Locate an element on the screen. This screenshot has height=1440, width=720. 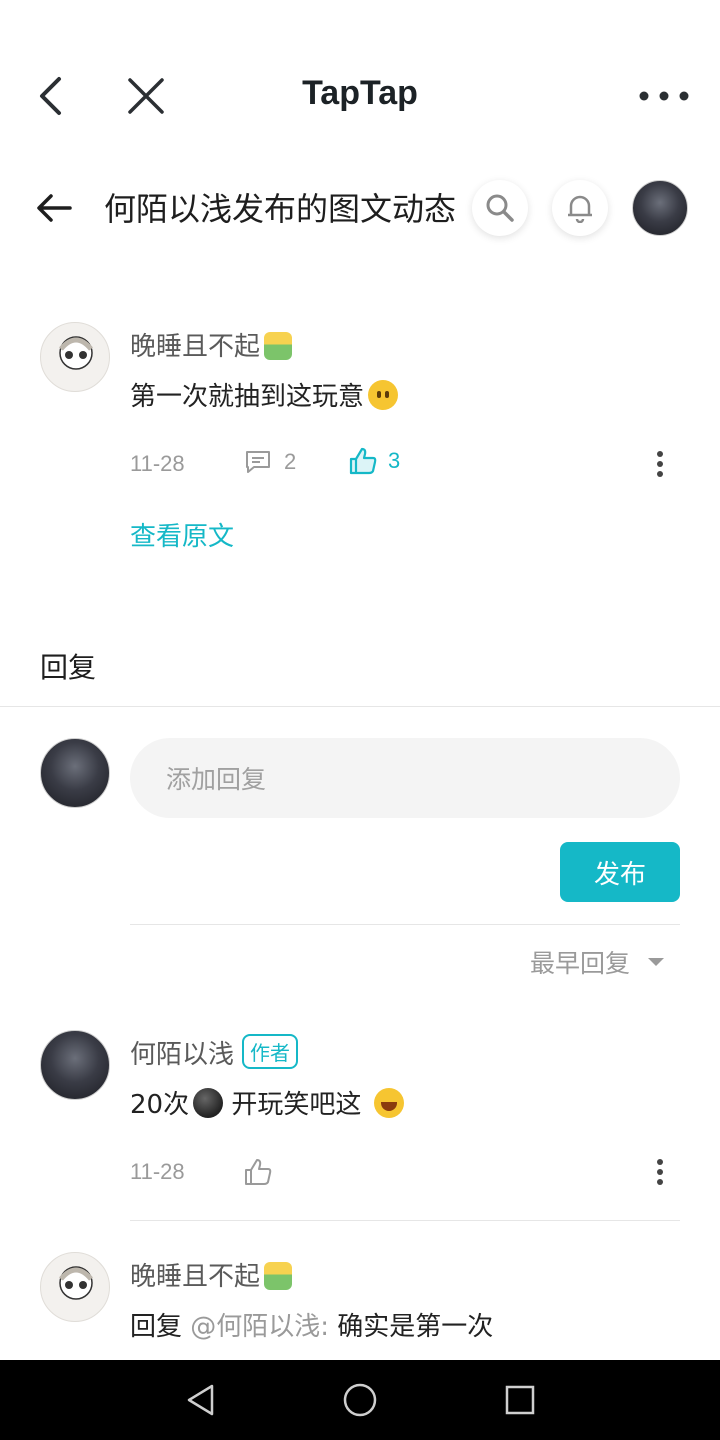
notification-button is located at coordinates (580, 208).